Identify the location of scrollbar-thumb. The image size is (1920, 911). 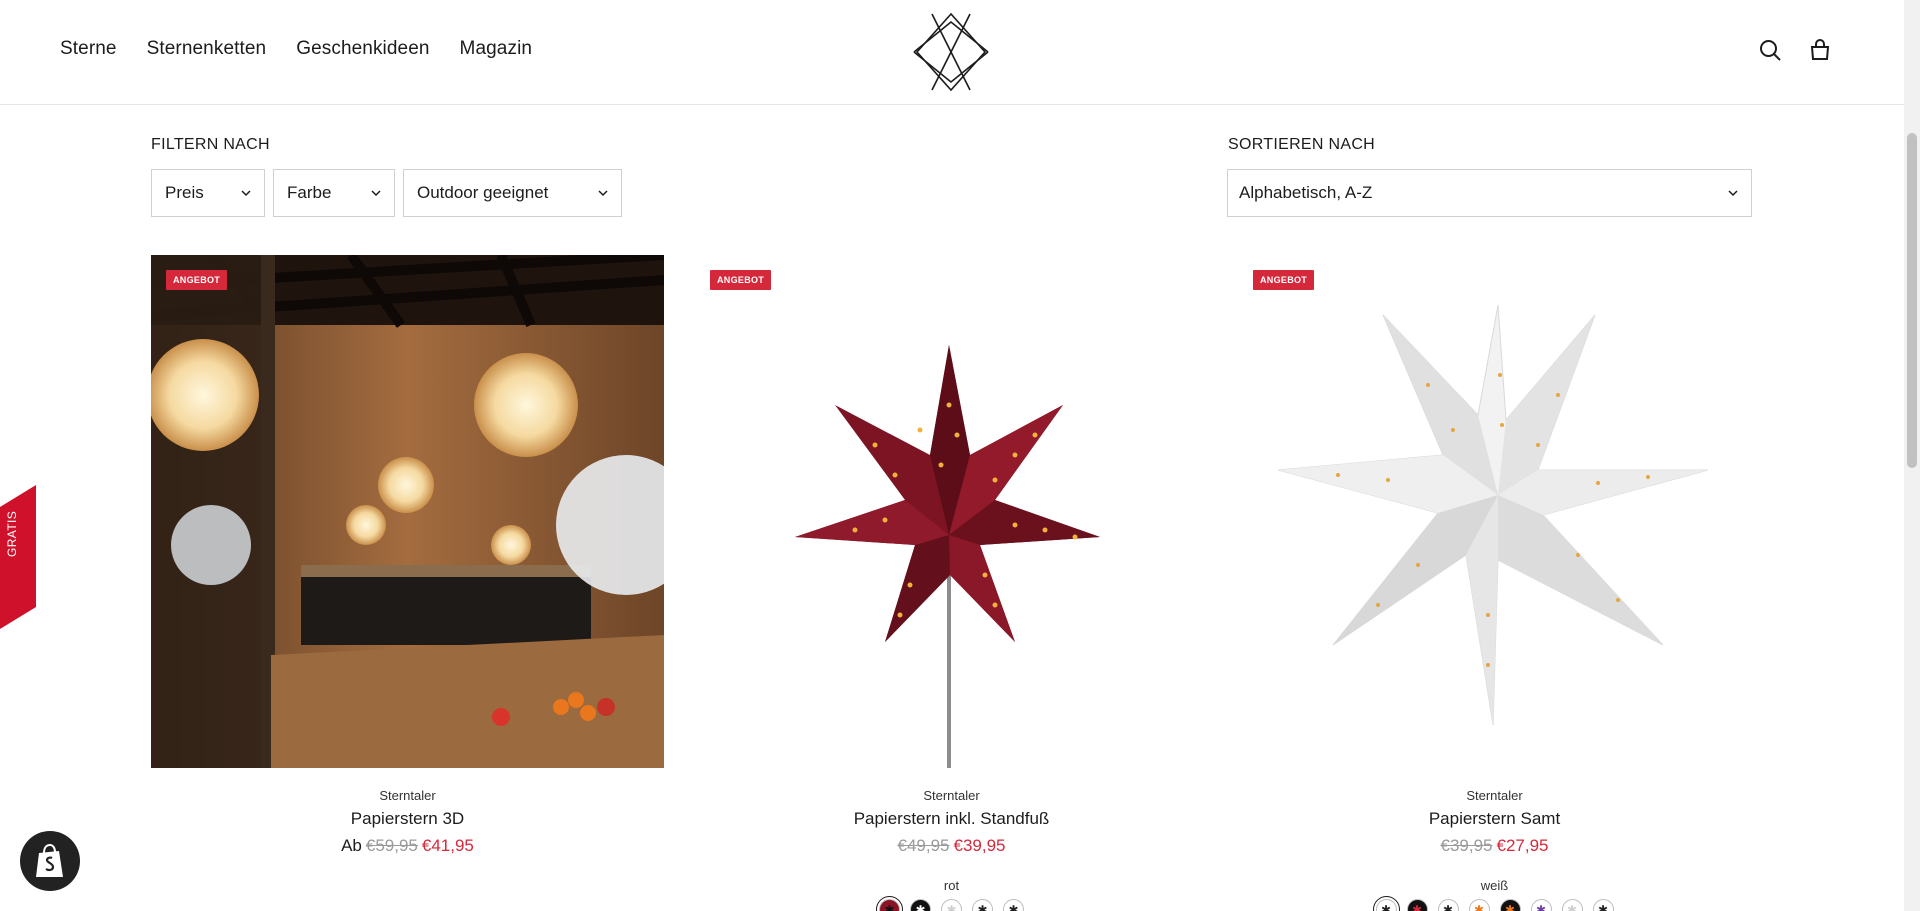
(1912, 300).